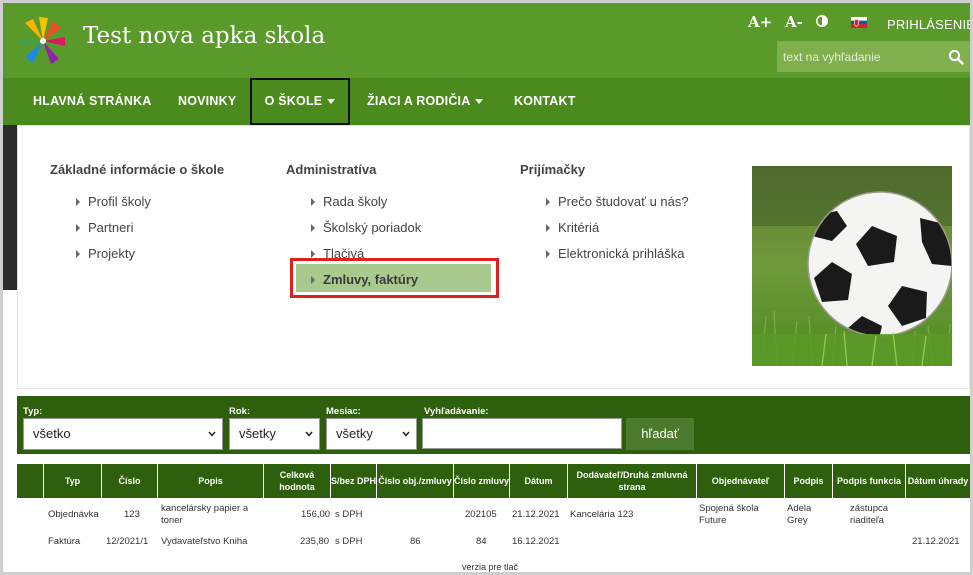  I want to click on header-search-input, so click(857, 56).